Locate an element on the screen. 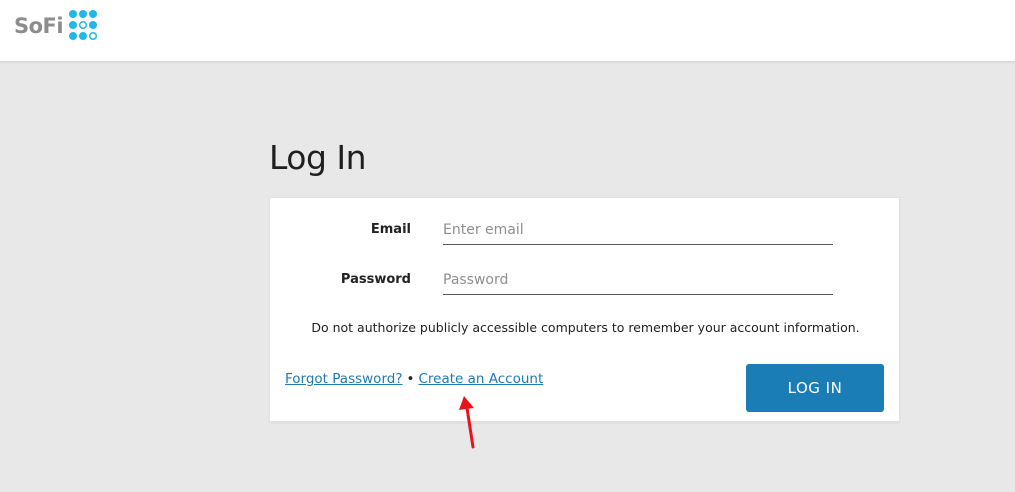  email-input is located at coordinates (638, 230).